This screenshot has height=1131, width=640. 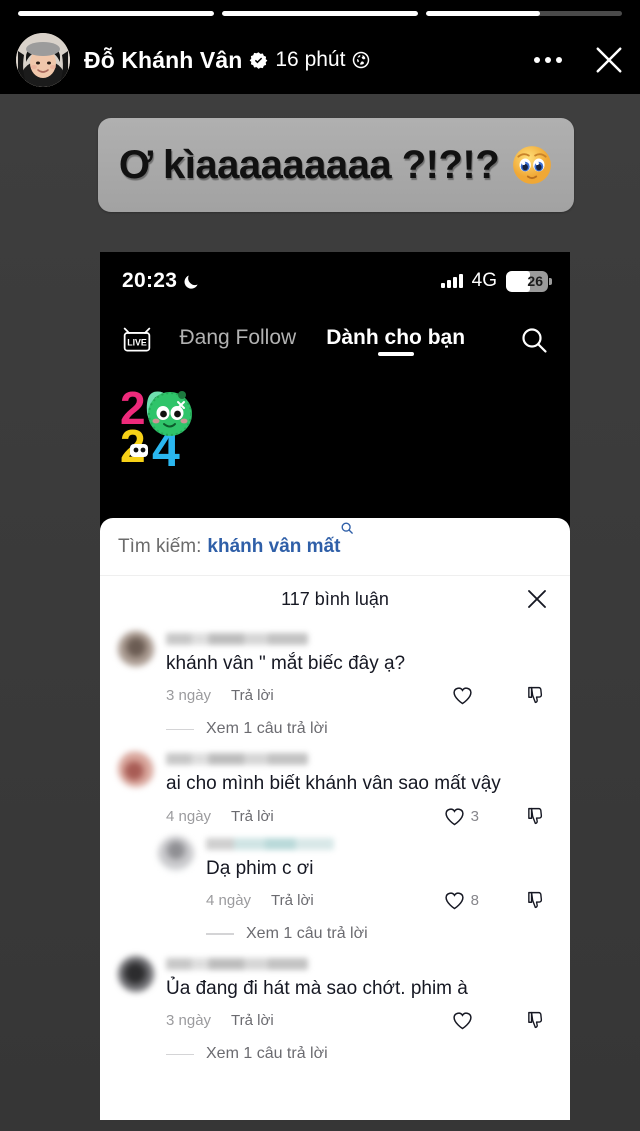 I want to click on tiktok-feed-tabs: Đang Follow Dành cho bạn, so click(x=322, y=340).